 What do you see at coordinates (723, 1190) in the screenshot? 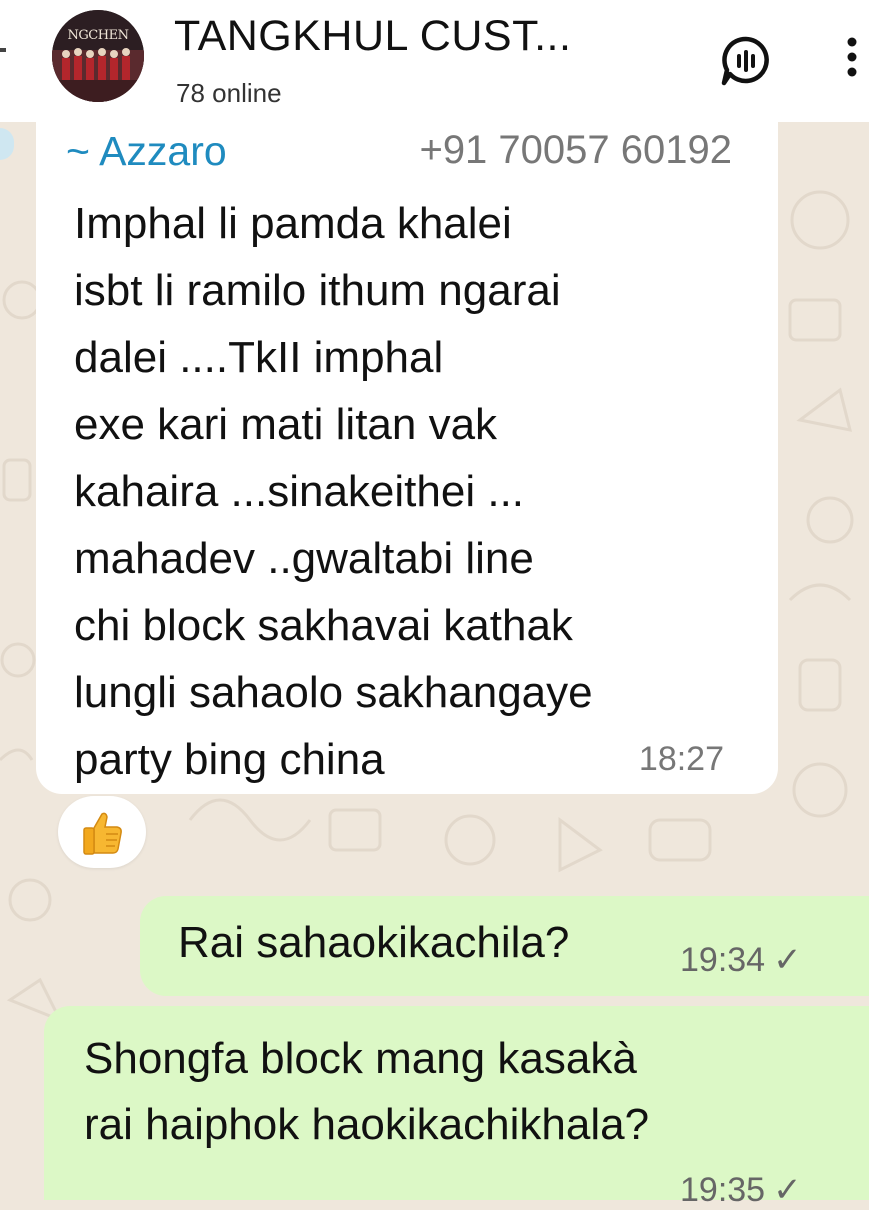
I see `message-time: 19:35` at bounding box center [723, 1190].